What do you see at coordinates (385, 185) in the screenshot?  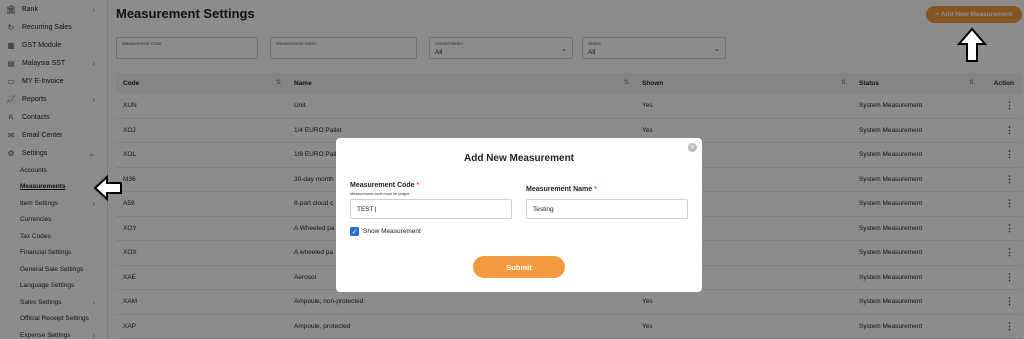 I see `measurement-code-label: Measurement Code *` at bounding box center [385, 185].